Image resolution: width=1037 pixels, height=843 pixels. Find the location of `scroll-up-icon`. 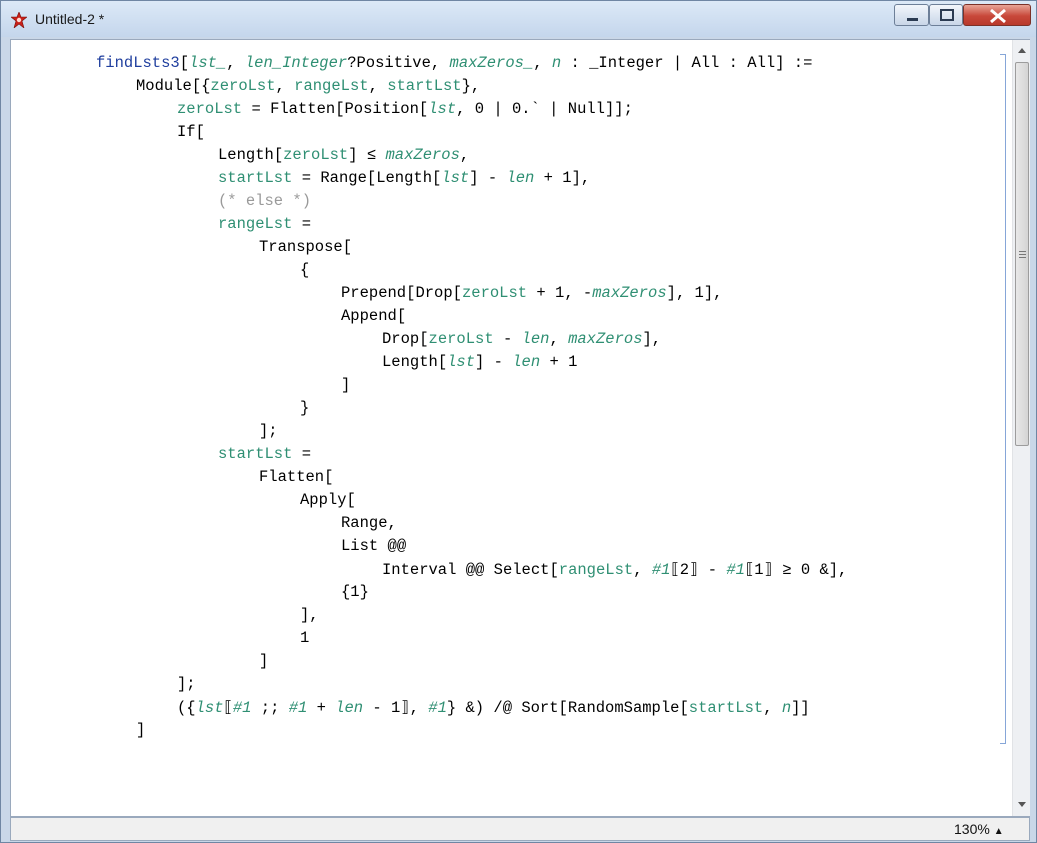

scroll-up-icon is located at coordinates (1022, 51).